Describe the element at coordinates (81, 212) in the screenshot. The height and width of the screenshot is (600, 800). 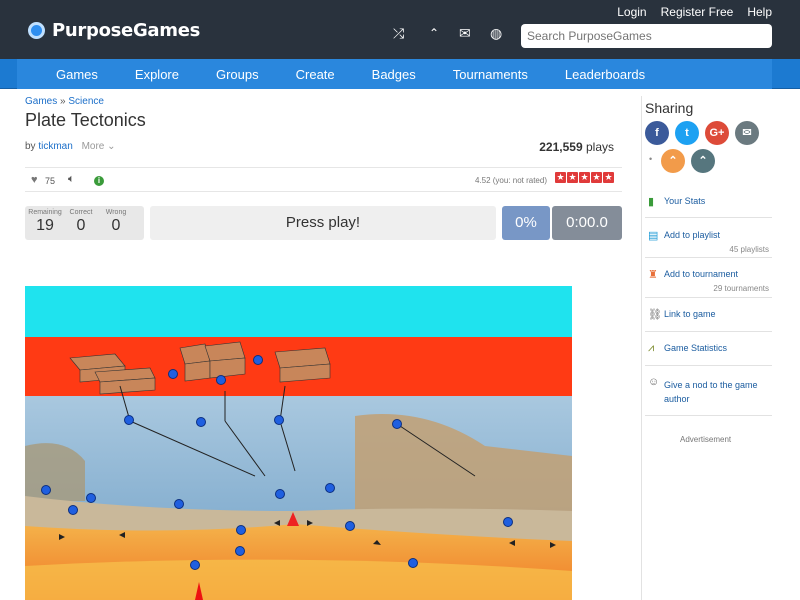
I see `correct-label: Correct` at that location.